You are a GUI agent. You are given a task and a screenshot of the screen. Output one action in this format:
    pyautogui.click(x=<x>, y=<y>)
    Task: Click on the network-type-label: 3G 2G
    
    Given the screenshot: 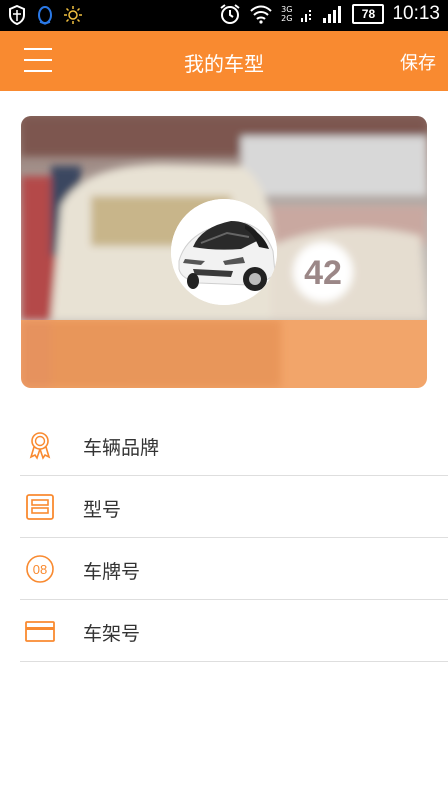 What is the action you would take?
    pyautogui.click(x=286, y=14)
    